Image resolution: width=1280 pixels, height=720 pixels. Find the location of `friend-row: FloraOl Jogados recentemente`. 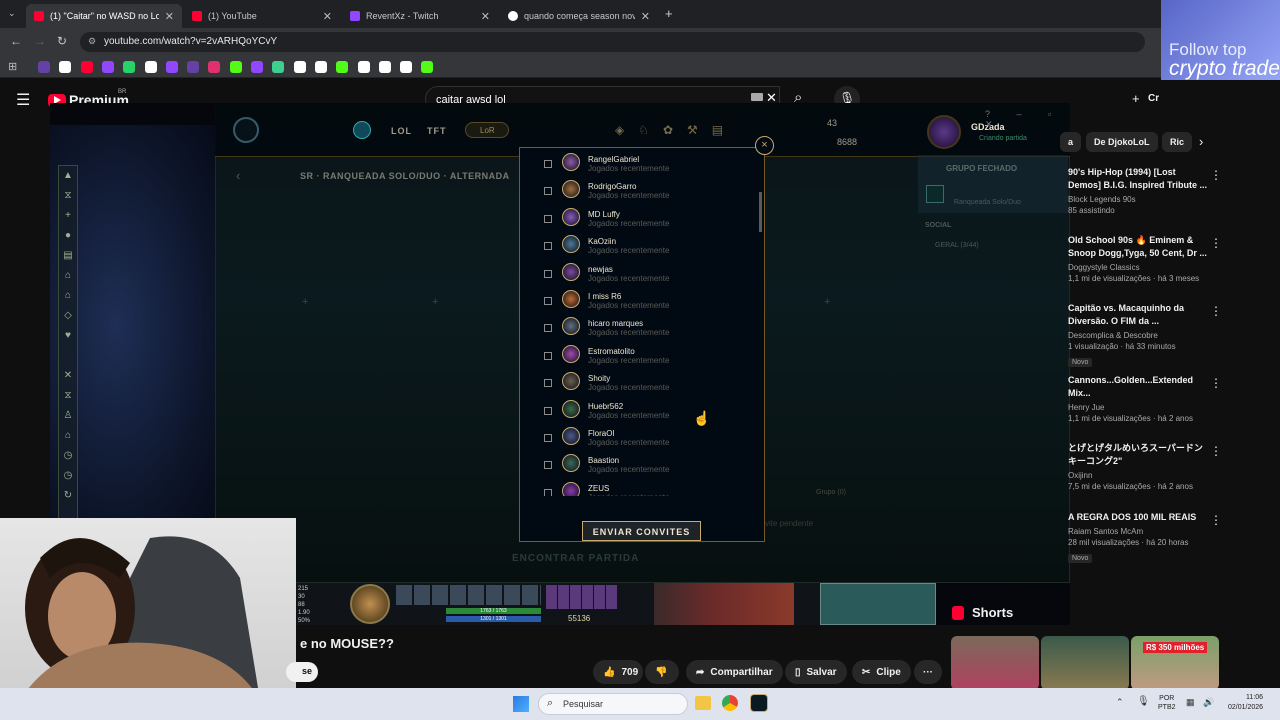

friend-row: FloraOl Jogados recentemente is located at coordinates (633, 439).